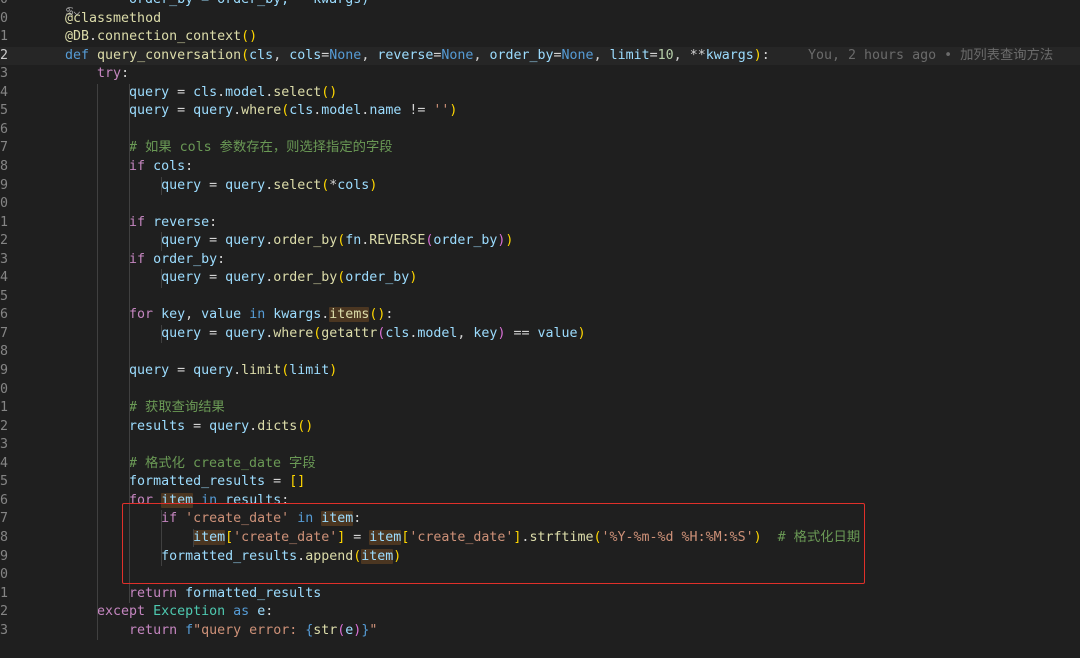 The width and height of the screenshot is (1080, 658). What do you see at coordinates (269, 185) in the screenshot?
I see `code-text: query = query.select(*cols)` at bounding box center [269, 185].